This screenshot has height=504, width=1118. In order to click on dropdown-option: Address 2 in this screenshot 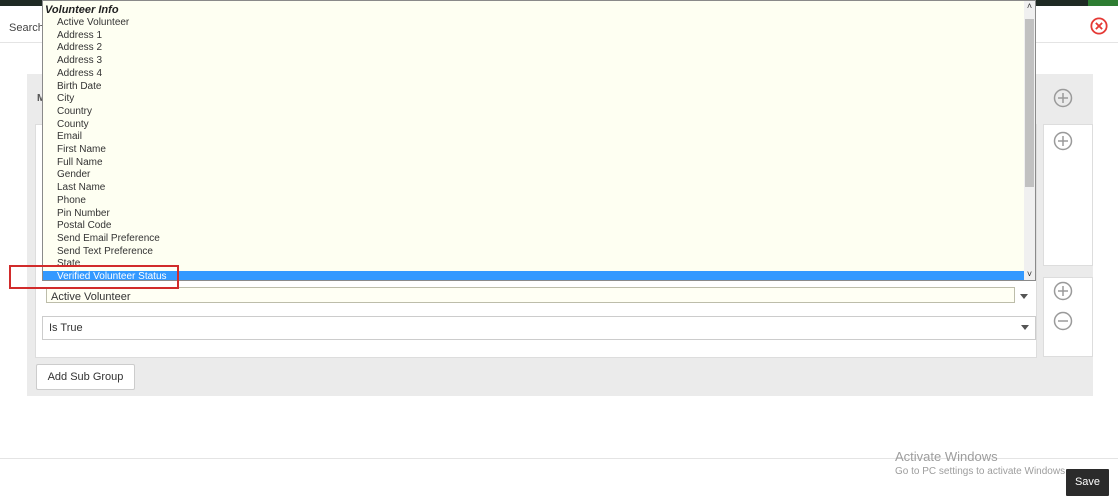, I will do `click(533, 48)`.